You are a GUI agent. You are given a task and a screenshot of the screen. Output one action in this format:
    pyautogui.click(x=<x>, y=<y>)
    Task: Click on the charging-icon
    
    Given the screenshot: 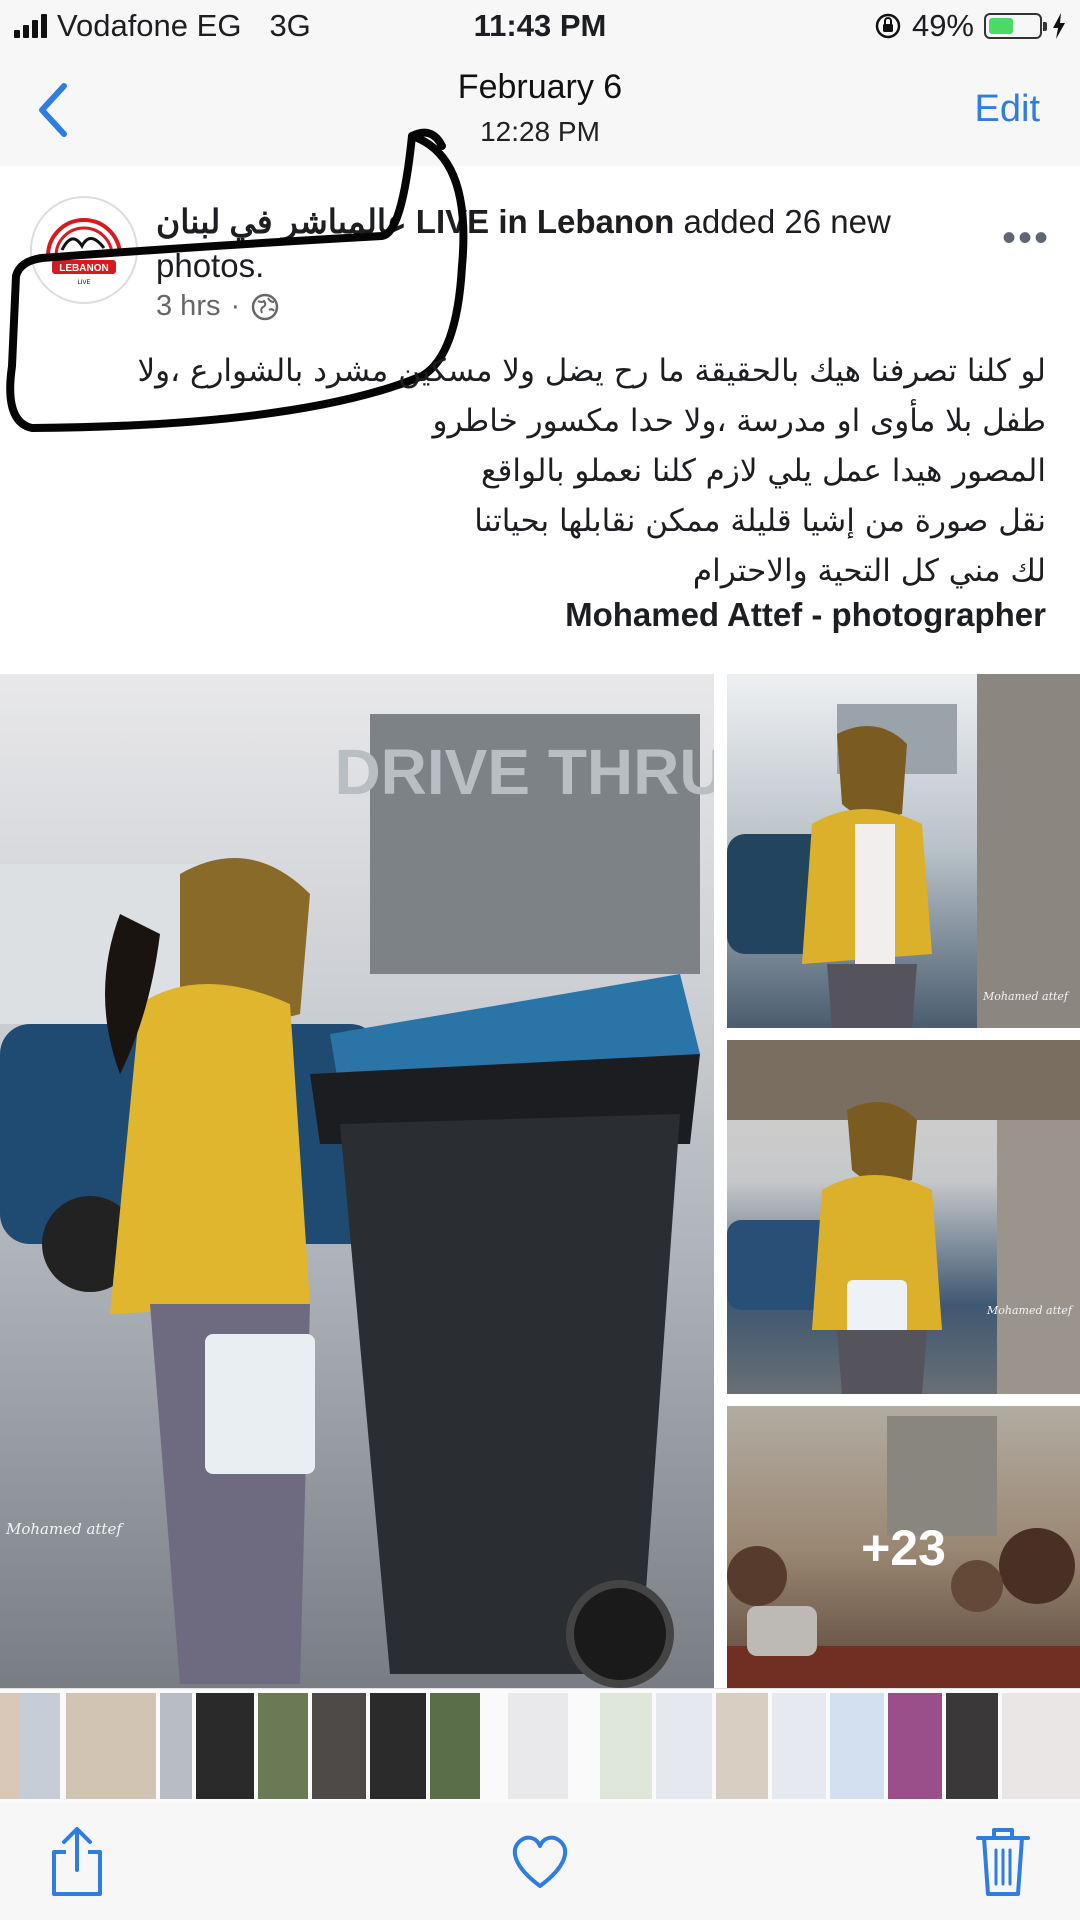 What is the action you would take?
    pyautogui.click(x=1059, y=26)
    